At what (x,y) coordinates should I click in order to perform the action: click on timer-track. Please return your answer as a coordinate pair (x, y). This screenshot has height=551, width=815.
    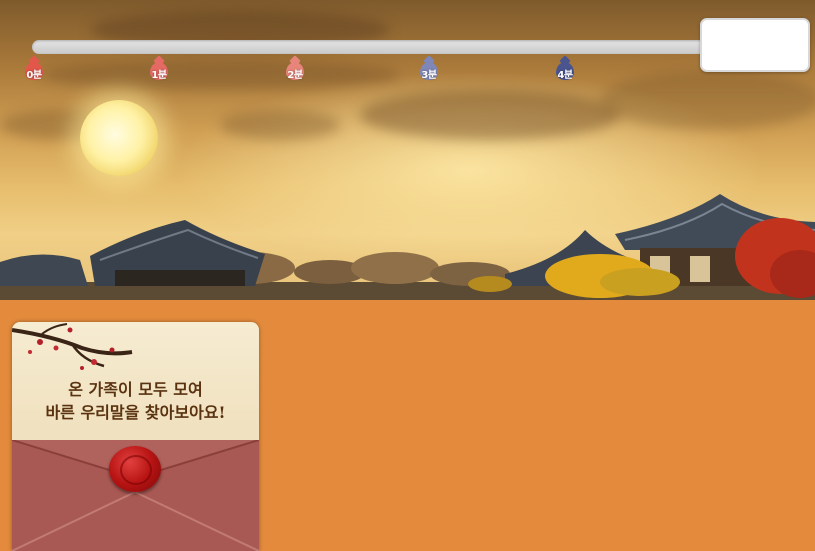
    Looking at the image, I should click on (370, 47).